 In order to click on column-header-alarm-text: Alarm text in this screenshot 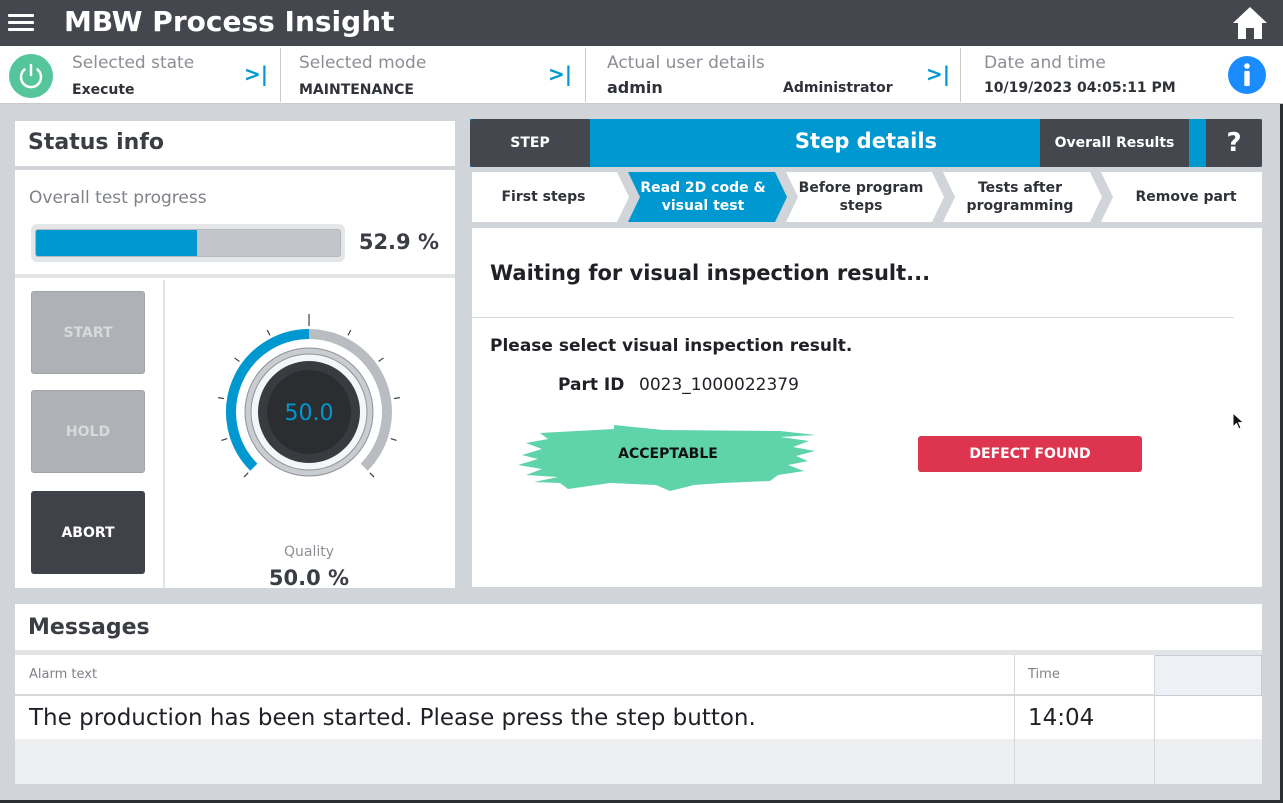, I will do `click(514, 675)`.